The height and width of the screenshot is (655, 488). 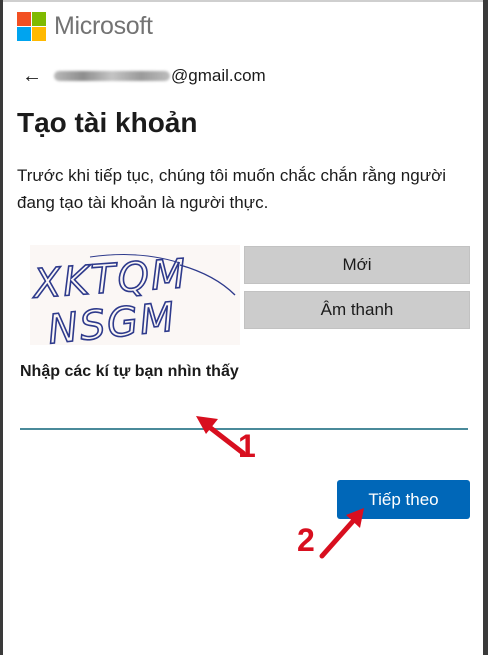 What do you see at coordinates (32, 76) in the screenshot?
I see `back-arrow-icon: ←` at bounding box center [32, 76].